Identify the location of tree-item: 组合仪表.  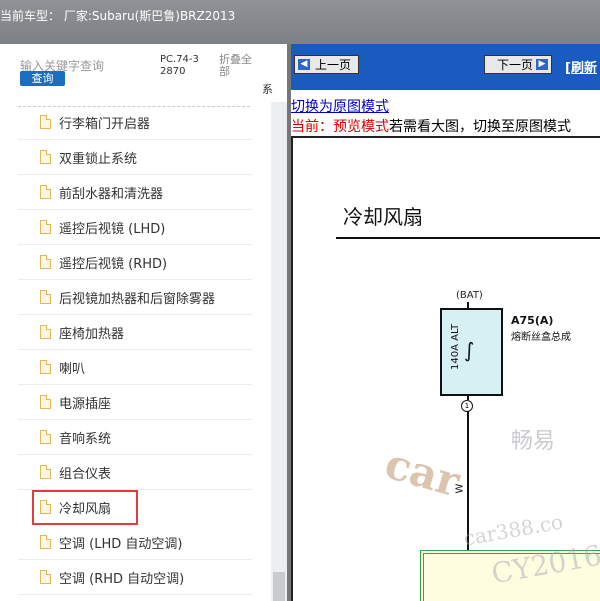
(135, 472).